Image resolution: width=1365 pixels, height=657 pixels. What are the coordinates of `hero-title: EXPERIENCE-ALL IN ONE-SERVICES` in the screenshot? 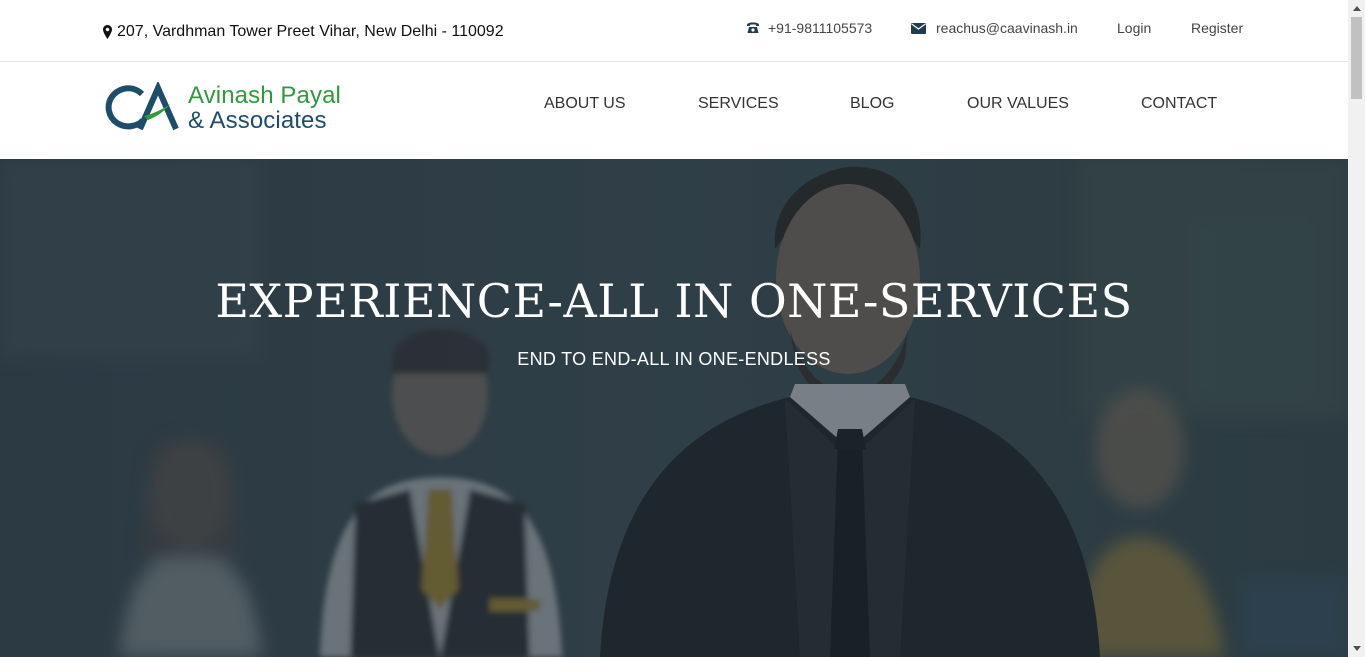 It's located at (674, 301).